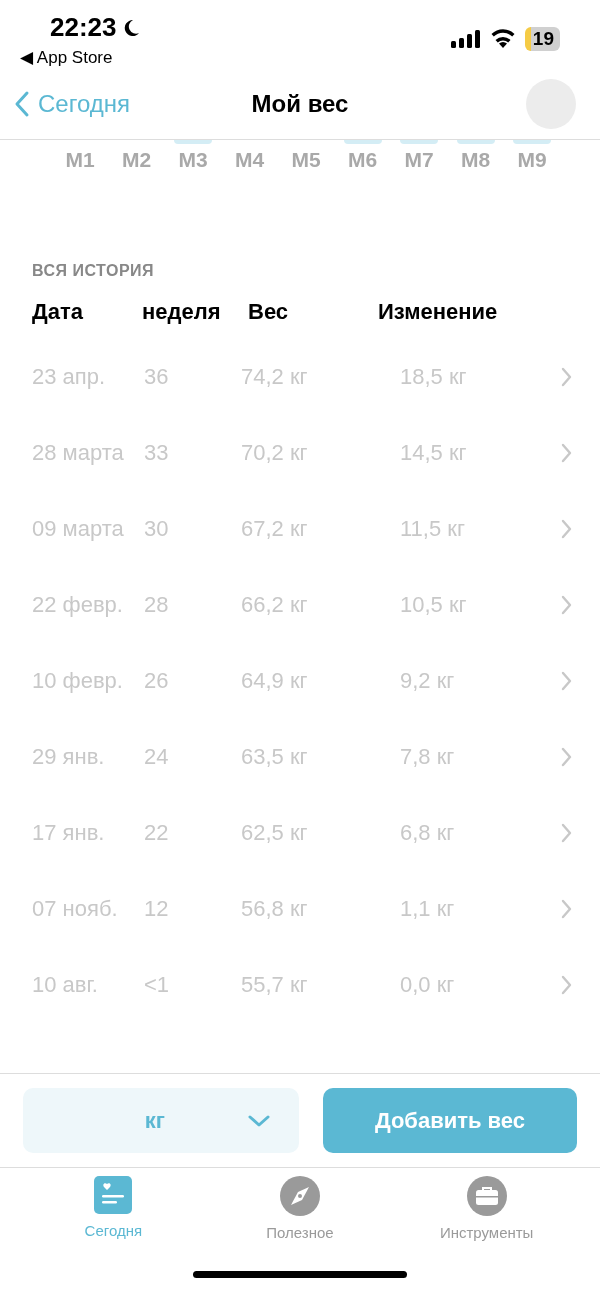 The image size is (600, 1297). I want to click on briefcase-icon, so click(486, 1196).